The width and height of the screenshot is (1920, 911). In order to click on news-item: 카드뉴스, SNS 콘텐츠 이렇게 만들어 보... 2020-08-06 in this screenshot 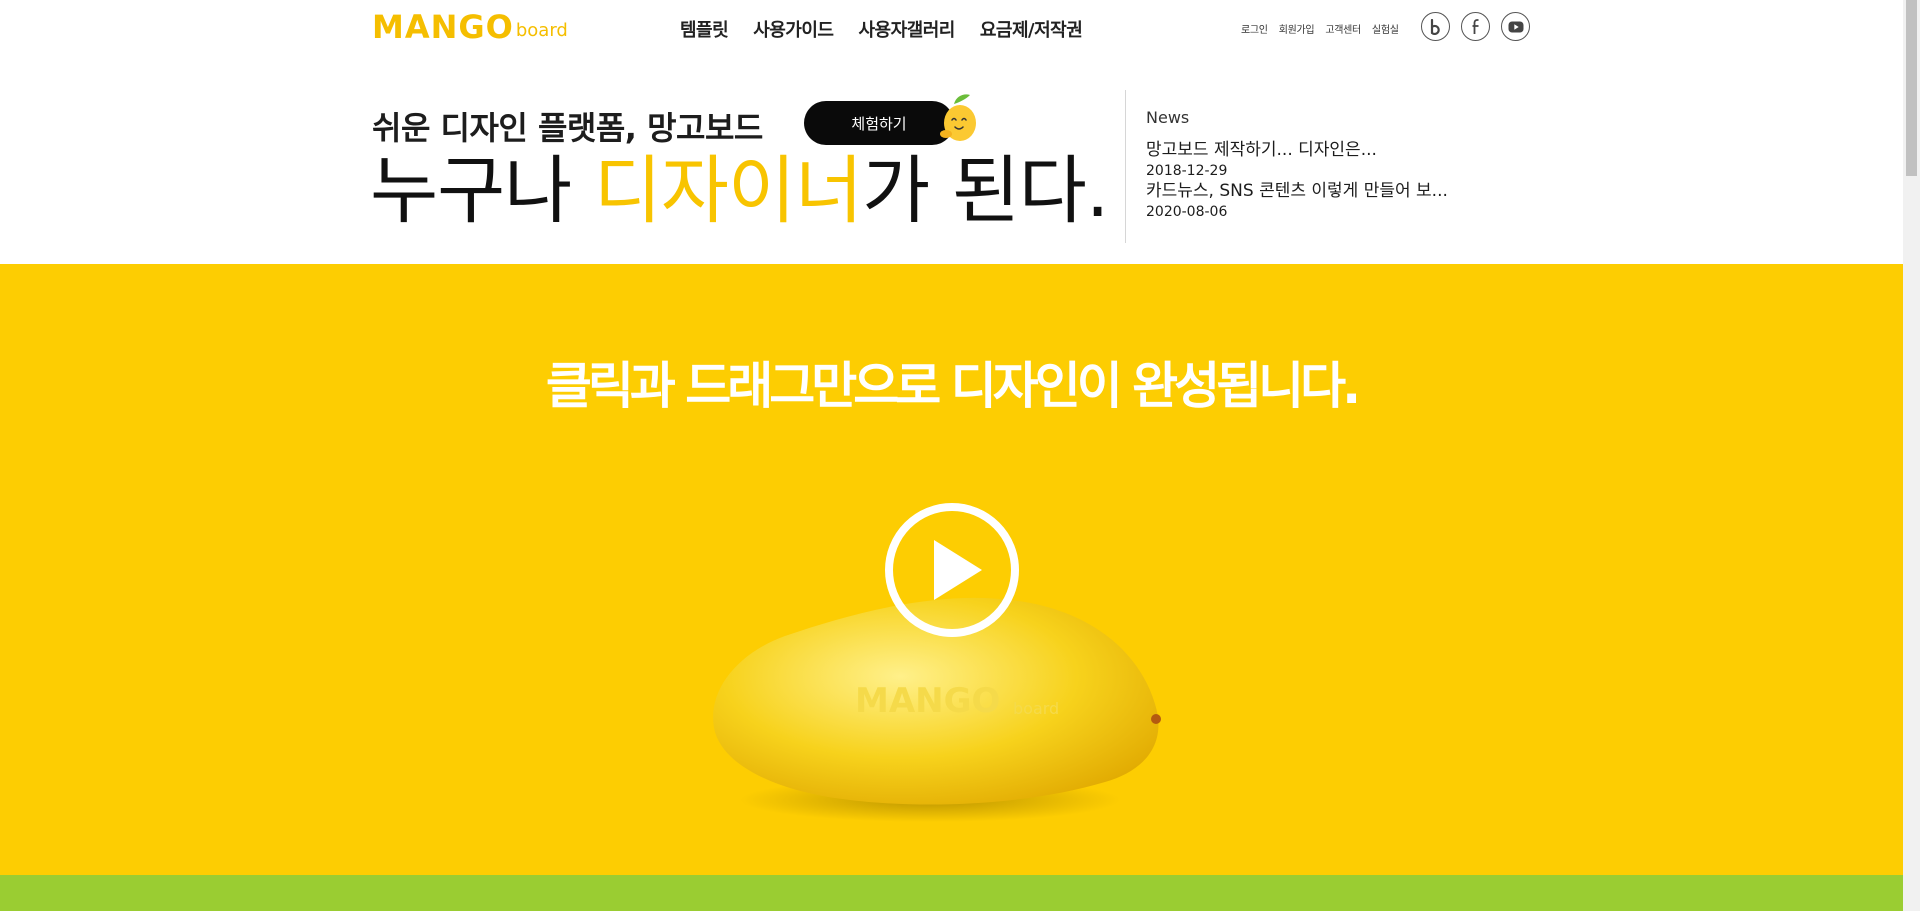, I will do `click(1297, 198)`.